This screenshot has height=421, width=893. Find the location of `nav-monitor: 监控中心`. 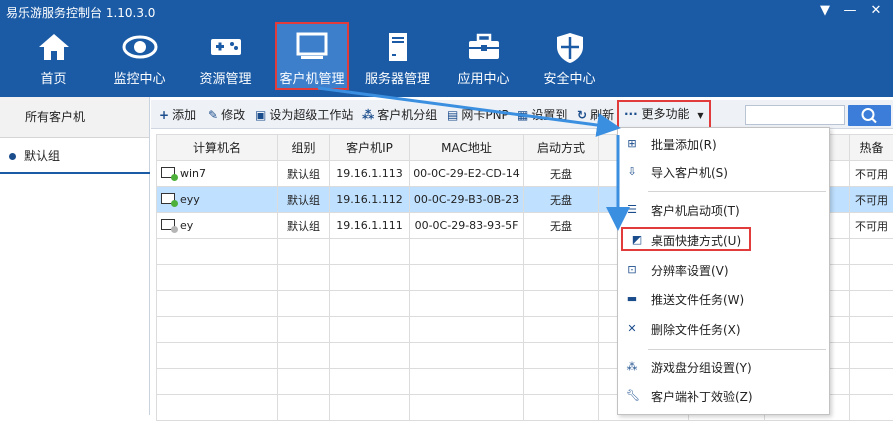

nav-monitor: 监控中心 is located at coordinates (139, 57).